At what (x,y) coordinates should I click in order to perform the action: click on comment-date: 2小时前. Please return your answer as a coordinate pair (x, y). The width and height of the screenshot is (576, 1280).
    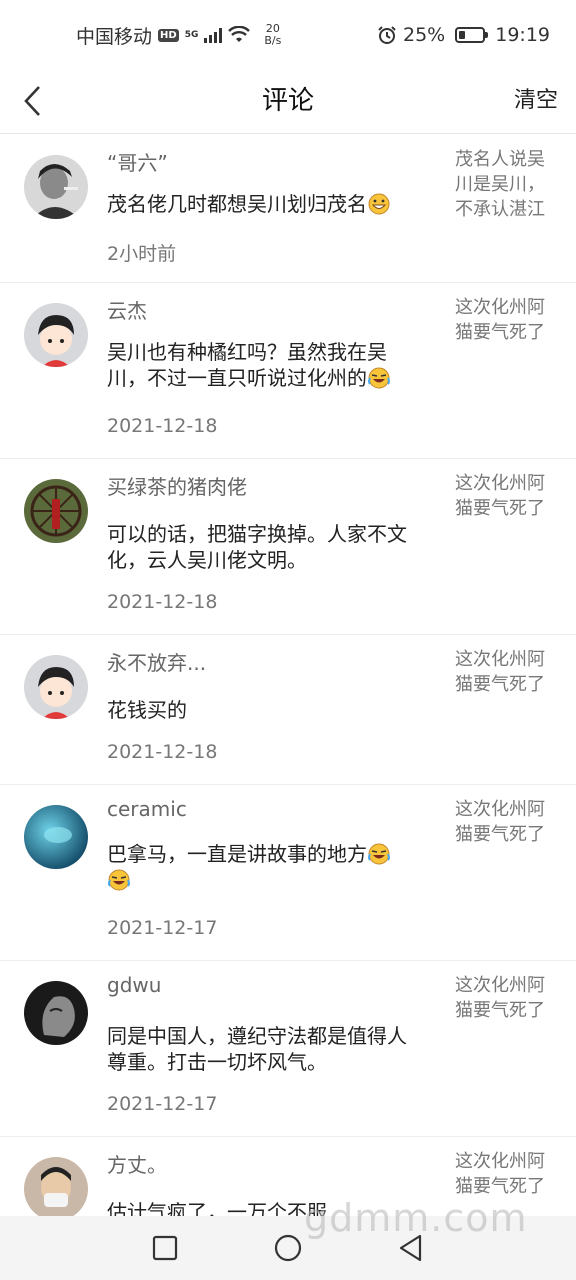
    Looking at the image, I should click on (142, 254).